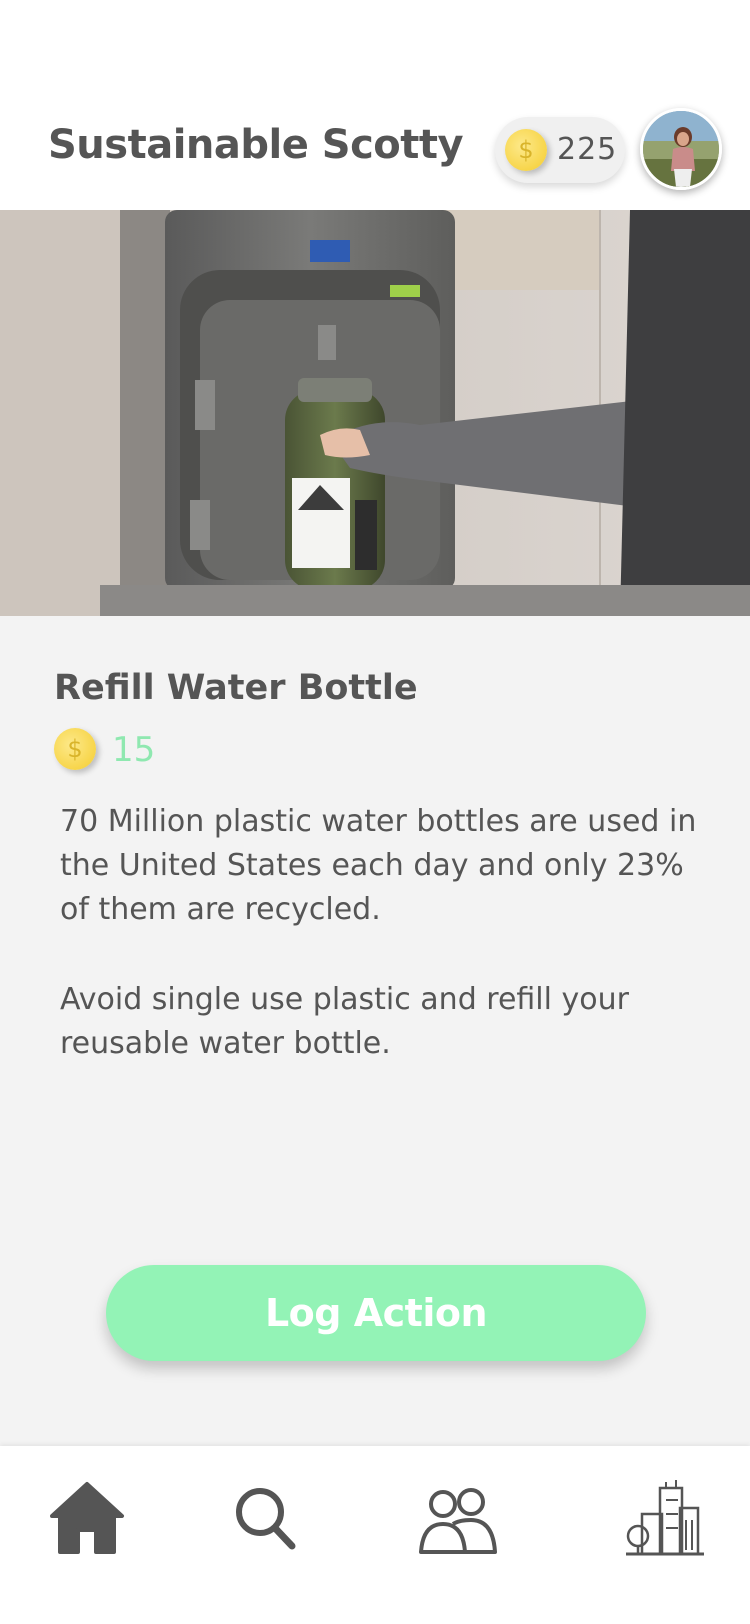 This screenshot has height=1624, width=750. Describe the element at coordinates (375, 105) in the screenshot. I see `app-header: Sustainable Scotty $ 225` at that location.